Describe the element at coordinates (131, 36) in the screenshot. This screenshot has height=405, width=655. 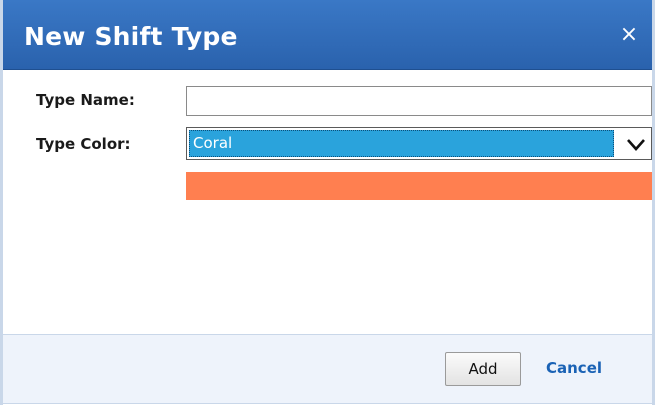
I see `dialog-title: New Shift Type` at that location.